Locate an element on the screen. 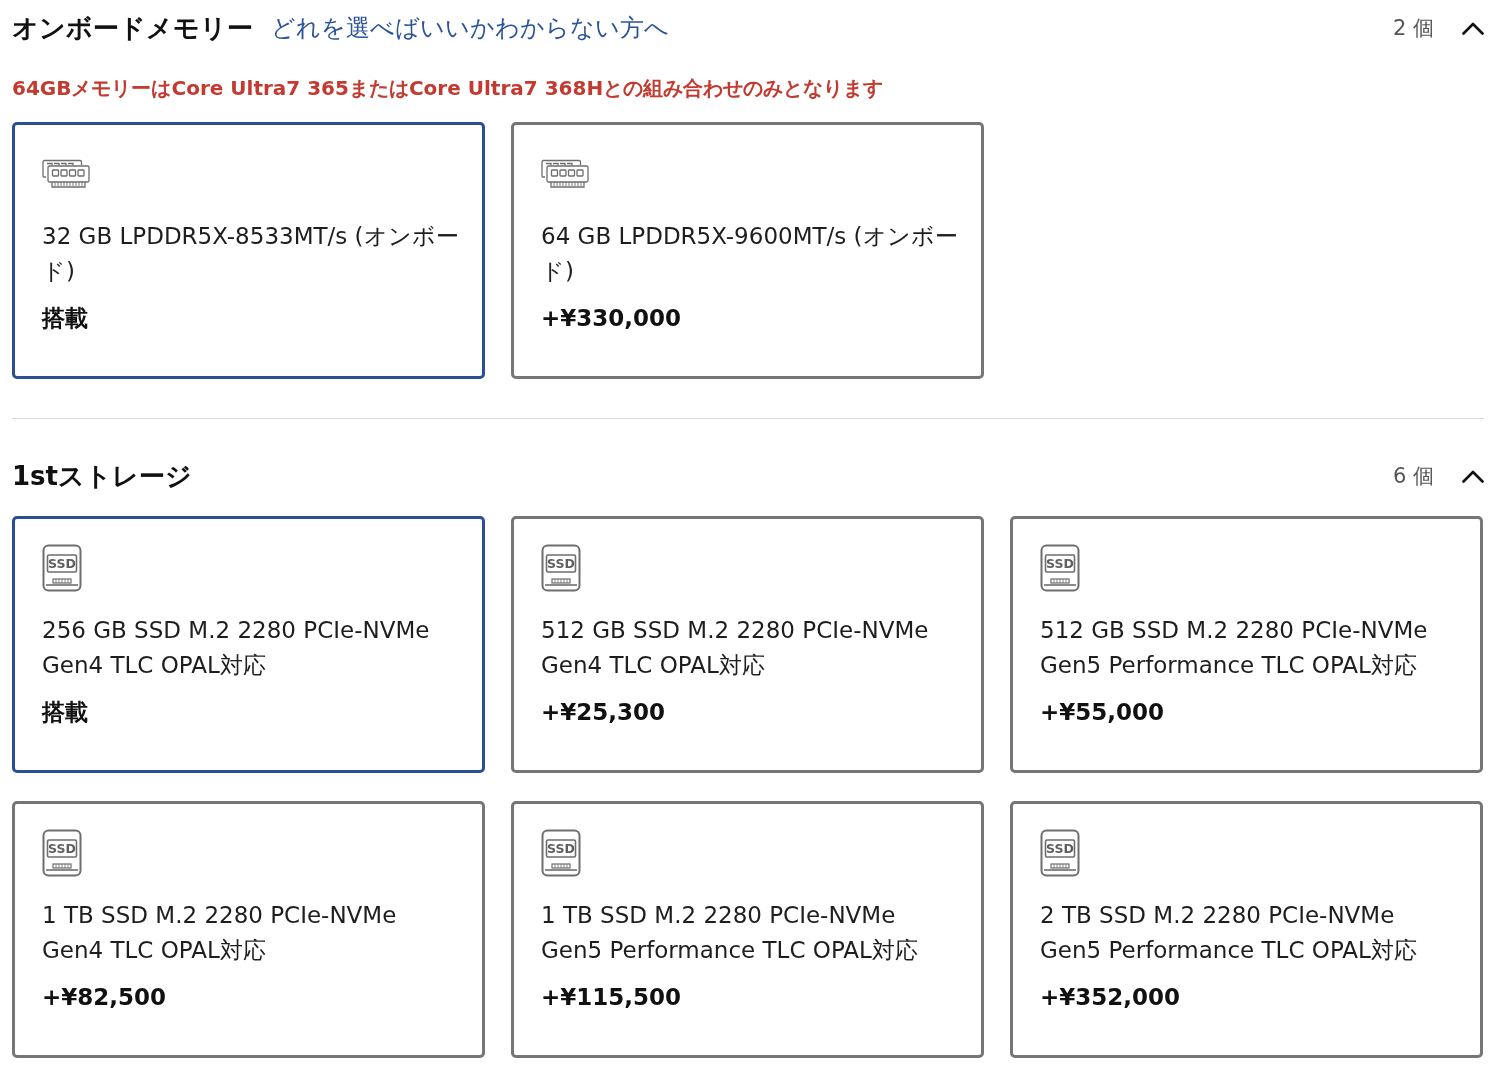 The height and width of the screenshot is (1071, 1505). option-price: +¥330,000 is located at coordinates (612, 318).